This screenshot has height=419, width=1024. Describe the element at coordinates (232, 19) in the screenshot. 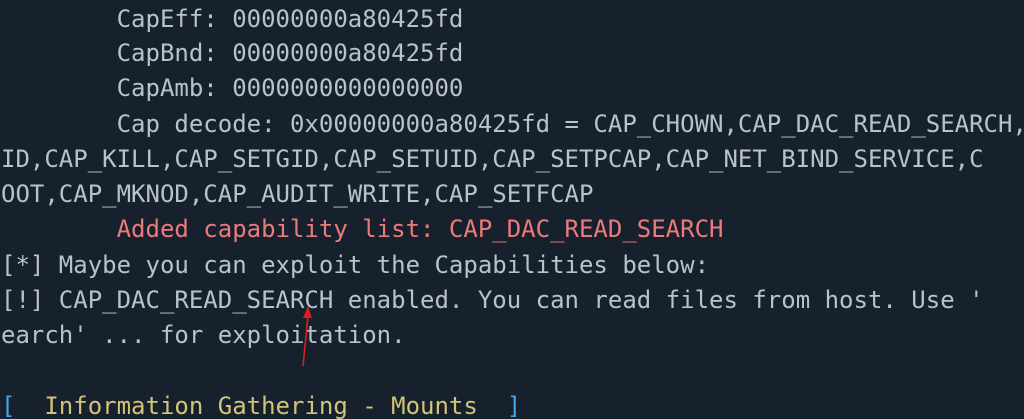

I see `capeff-line: CapEff: 00000000a80425fd` at that location.